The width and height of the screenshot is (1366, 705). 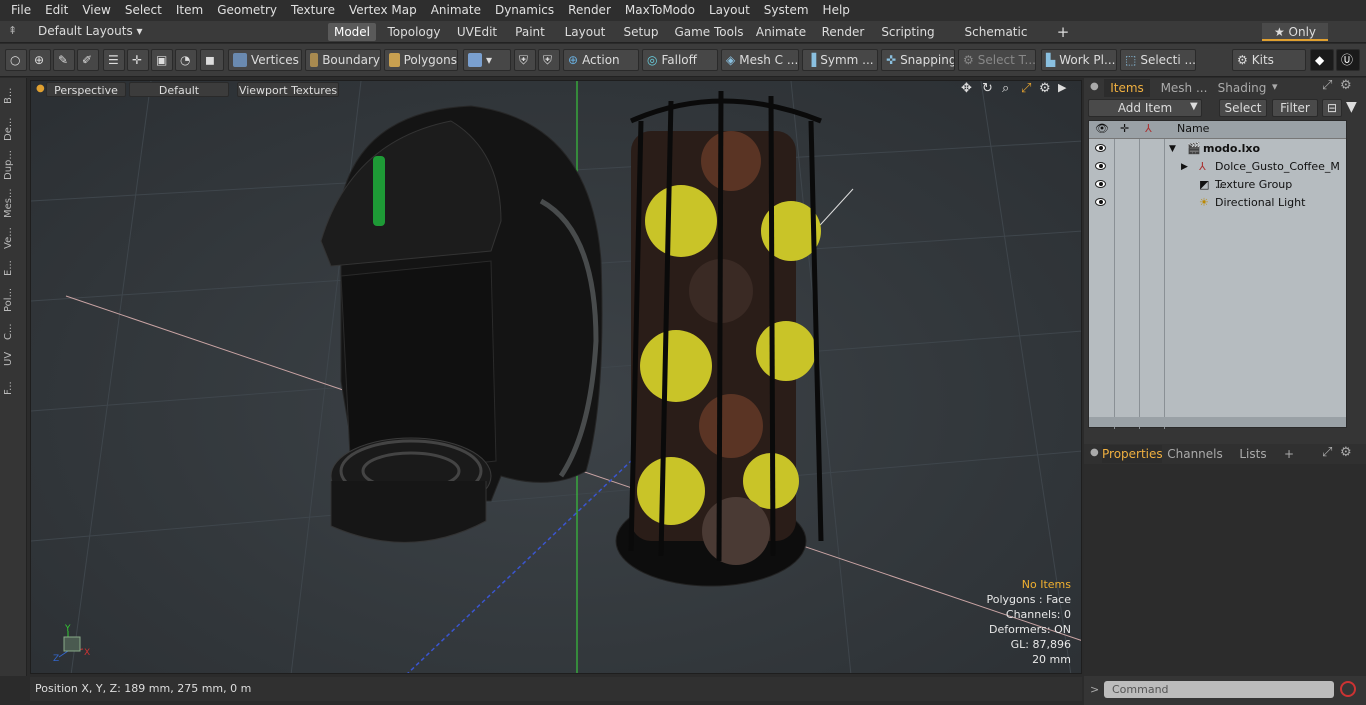 I want to click on collapse-arrow-icon: ▶, so click(x=1184, y=167).